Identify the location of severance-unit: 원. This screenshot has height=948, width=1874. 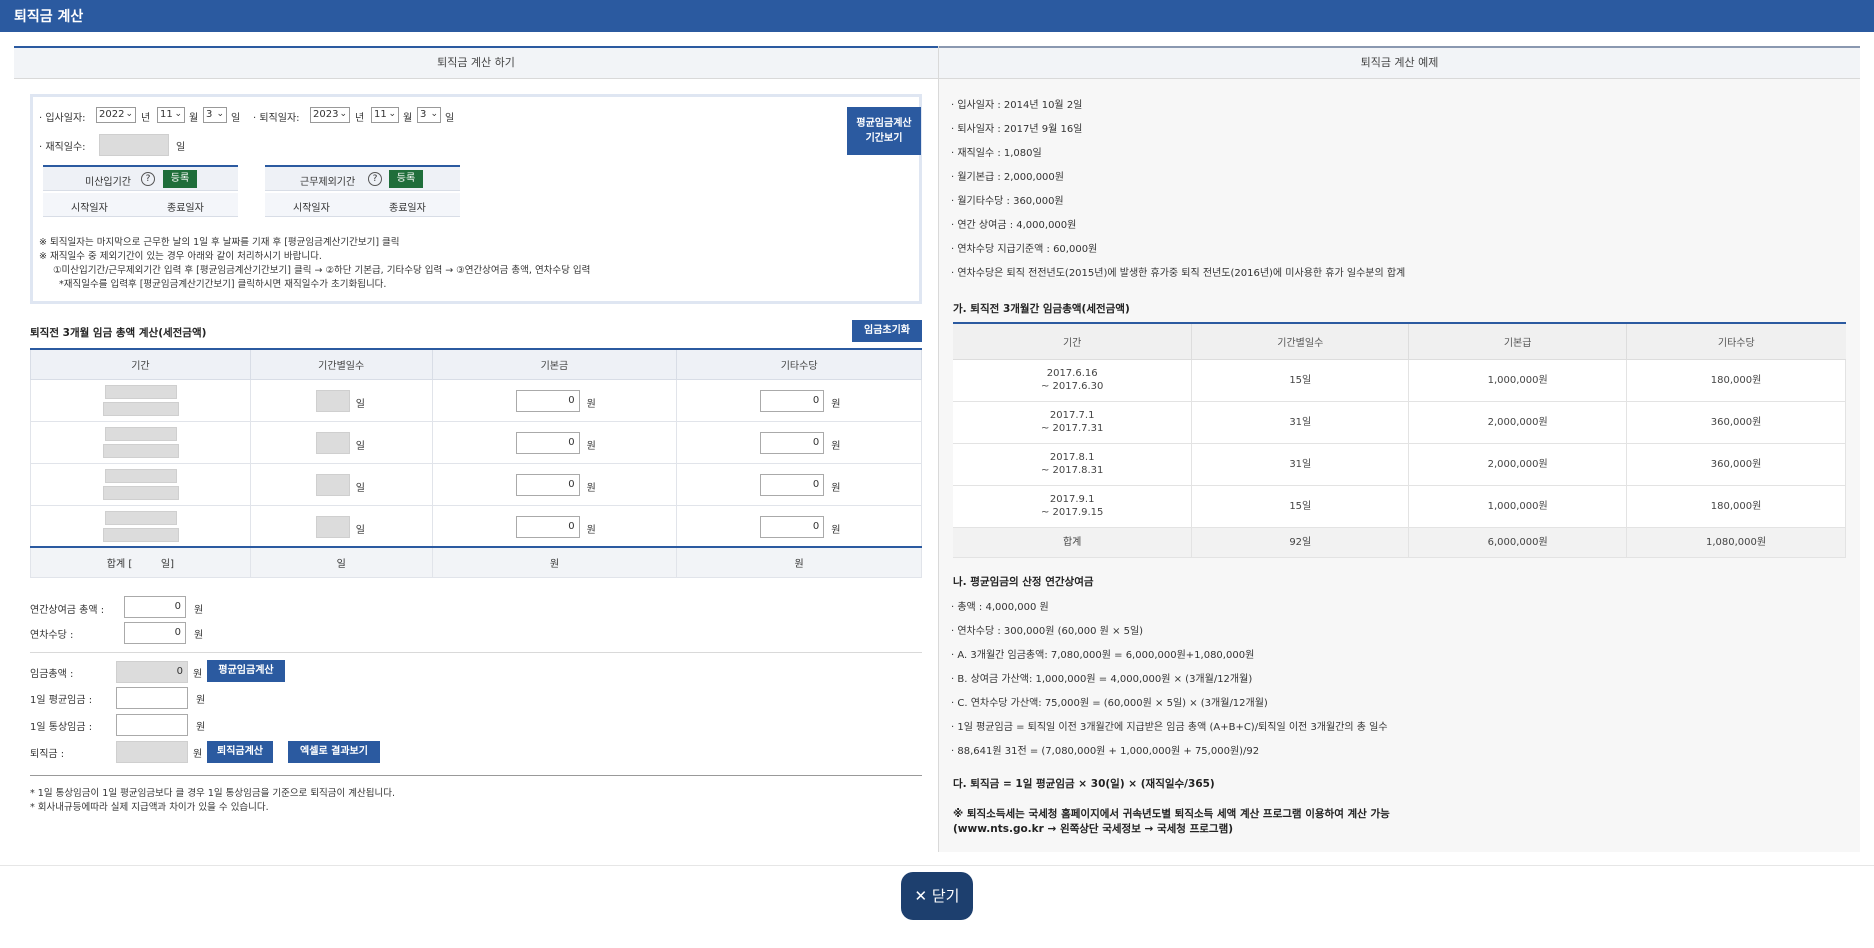
(198, 754).